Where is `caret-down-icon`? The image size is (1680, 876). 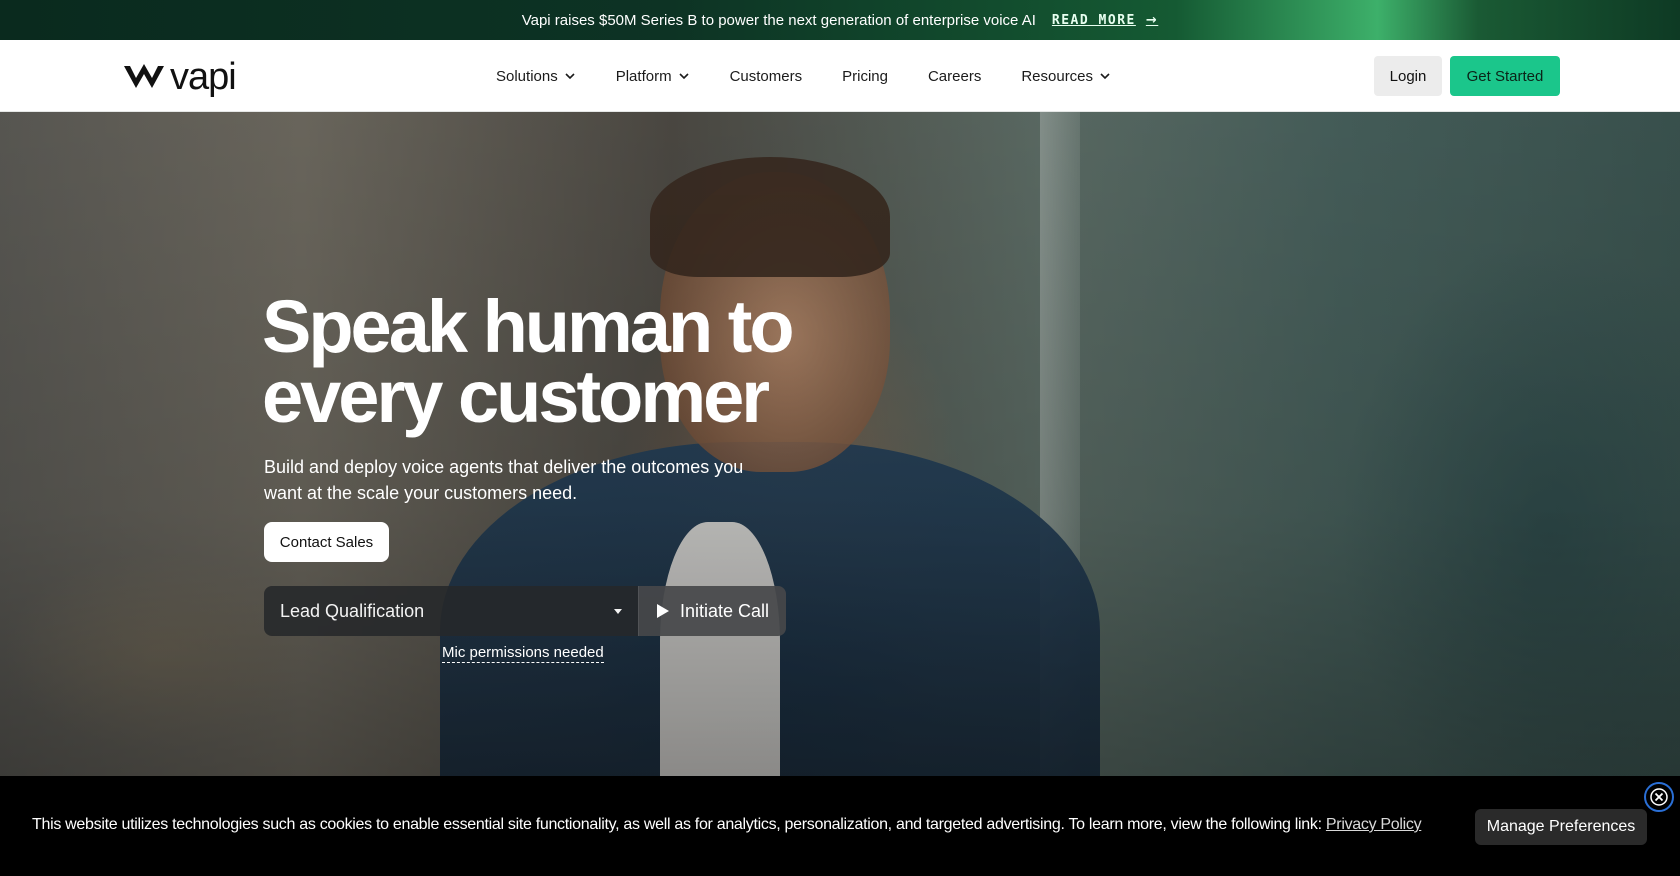 caret-down-icon is located at coordinates (618, 611).